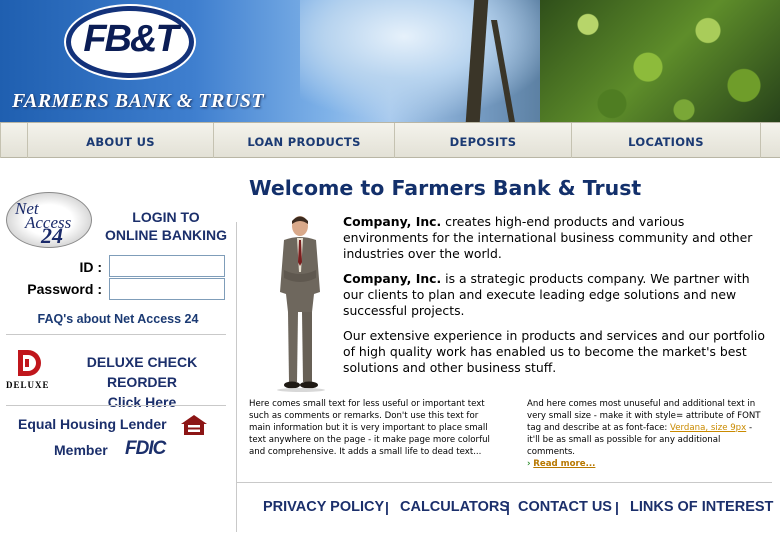 The width and height of the screenshot is (780, 539). I want to click on net-access-logo-line3: 24, so click(52, 235).